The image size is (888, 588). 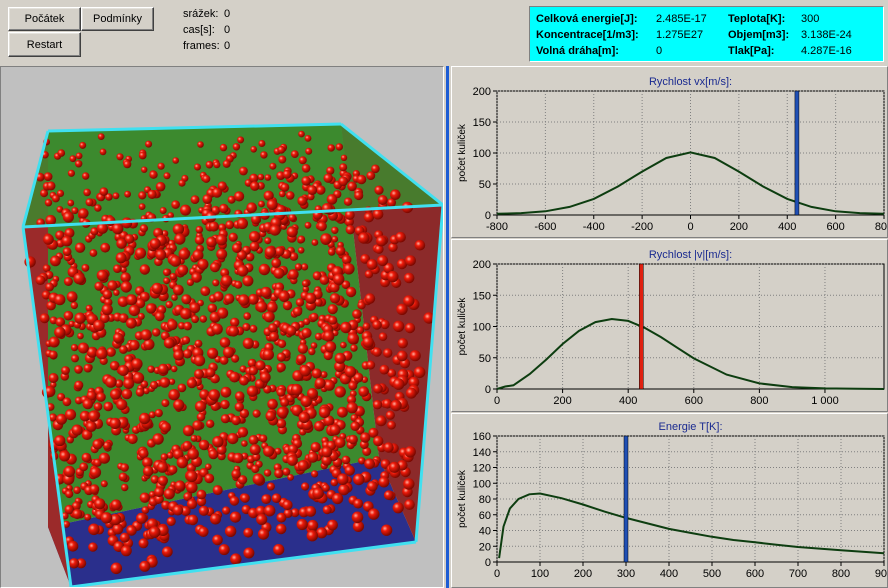 I want to click on x-tick-label: 0, so click(x=690, y=227).